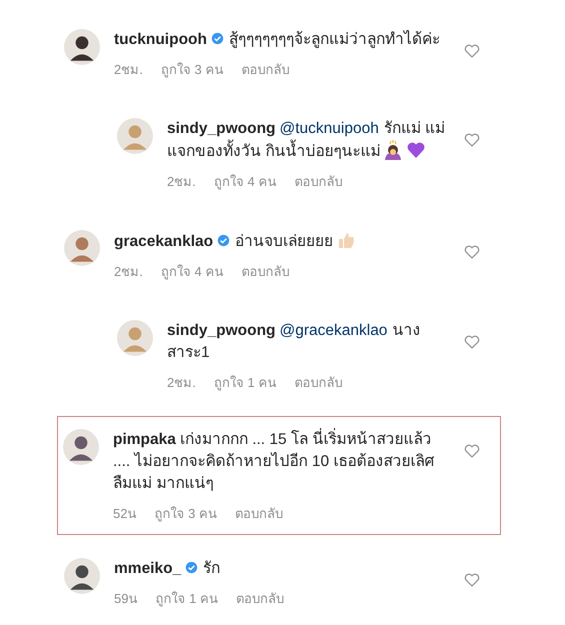 Image resolution: width=565 pixels, height=625 pixels. What do you see at coordinates (280, 241) in the screenshot?
I see `comment-text: gracekanklao อ่านจบเล่ยยยย` at bounding box center [280, 241].